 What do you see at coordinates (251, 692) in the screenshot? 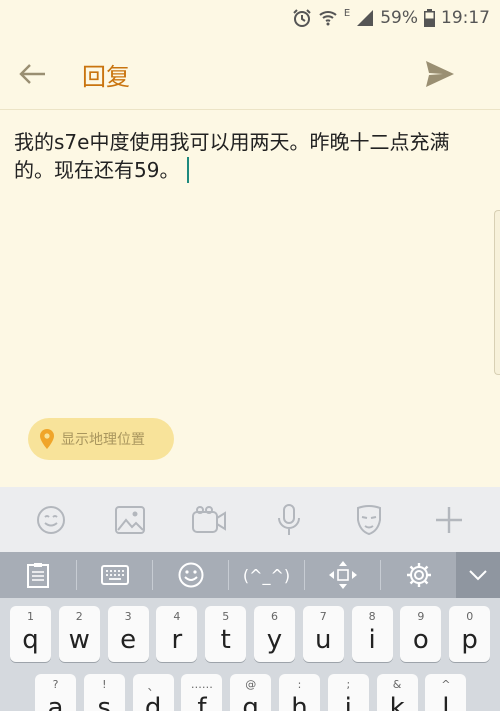
I see `key-g: @ g` at bounding box center [251, 692].